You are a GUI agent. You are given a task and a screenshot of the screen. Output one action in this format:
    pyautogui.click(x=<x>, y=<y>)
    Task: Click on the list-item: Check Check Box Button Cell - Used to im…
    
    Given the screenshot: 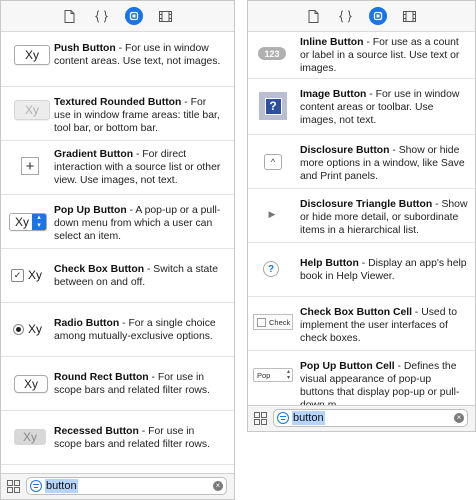 What is the action you would take?
    pyautogui.click(x=361, y=323)
    